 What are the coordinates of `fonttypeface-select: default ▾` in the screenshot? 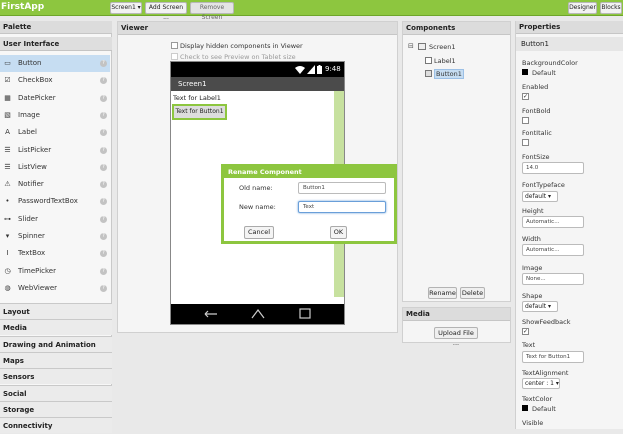 It's located at (540, 196).